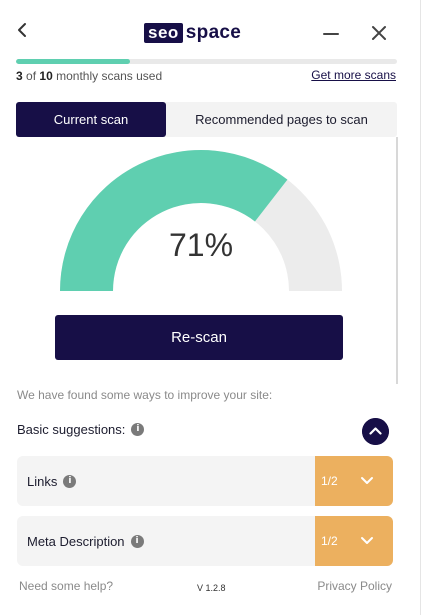  I want to click on seospace-logo: seo space, so click(192, 33).